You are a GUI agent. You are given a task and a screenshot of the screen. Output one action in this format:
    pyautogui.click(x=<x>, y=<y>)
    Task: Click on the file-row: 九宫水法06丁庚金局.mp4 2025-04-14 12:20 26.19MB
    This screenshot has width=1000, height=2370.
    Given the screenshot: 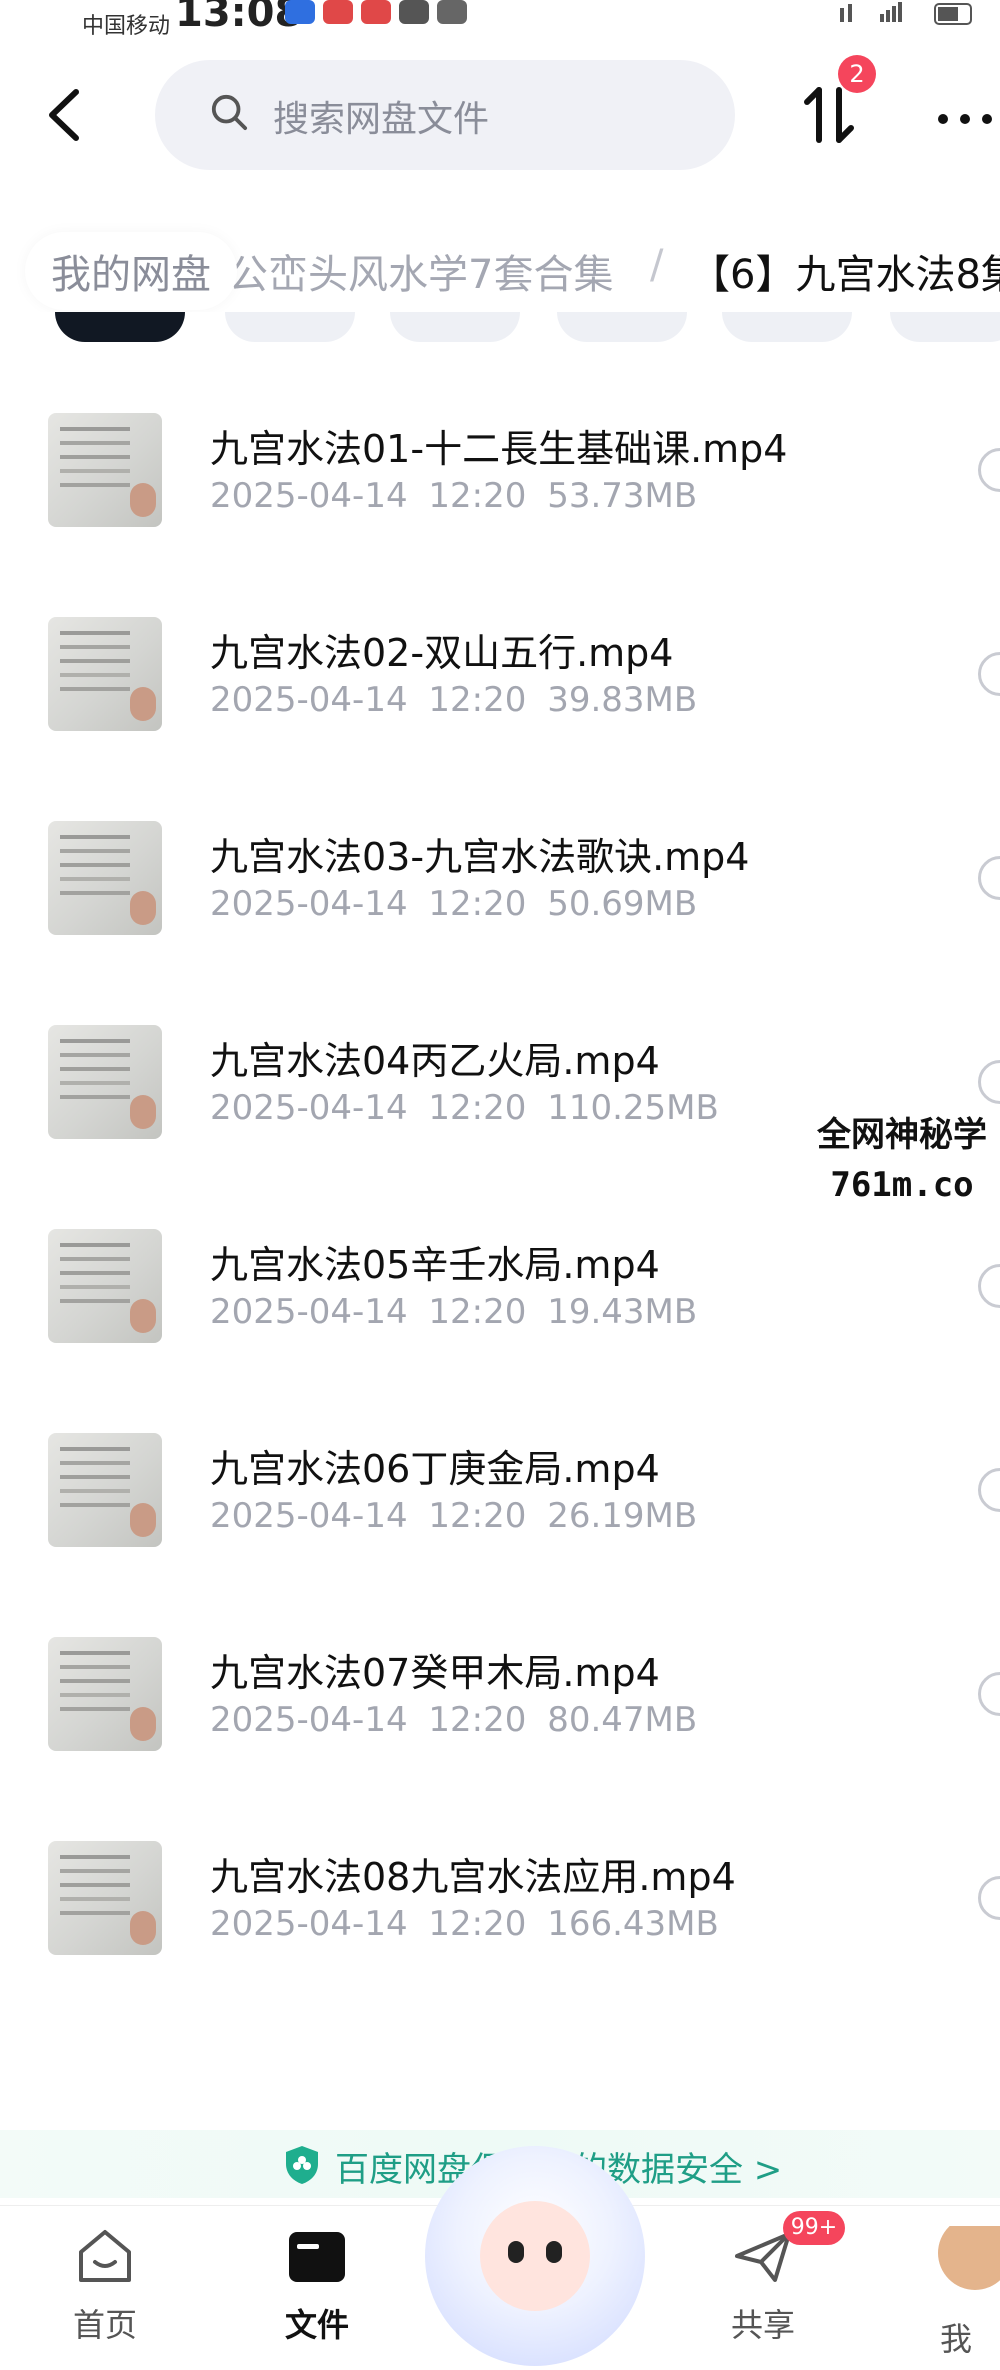 What is the action you would take?
    pyautogui.click(x=500, y=1472)
    